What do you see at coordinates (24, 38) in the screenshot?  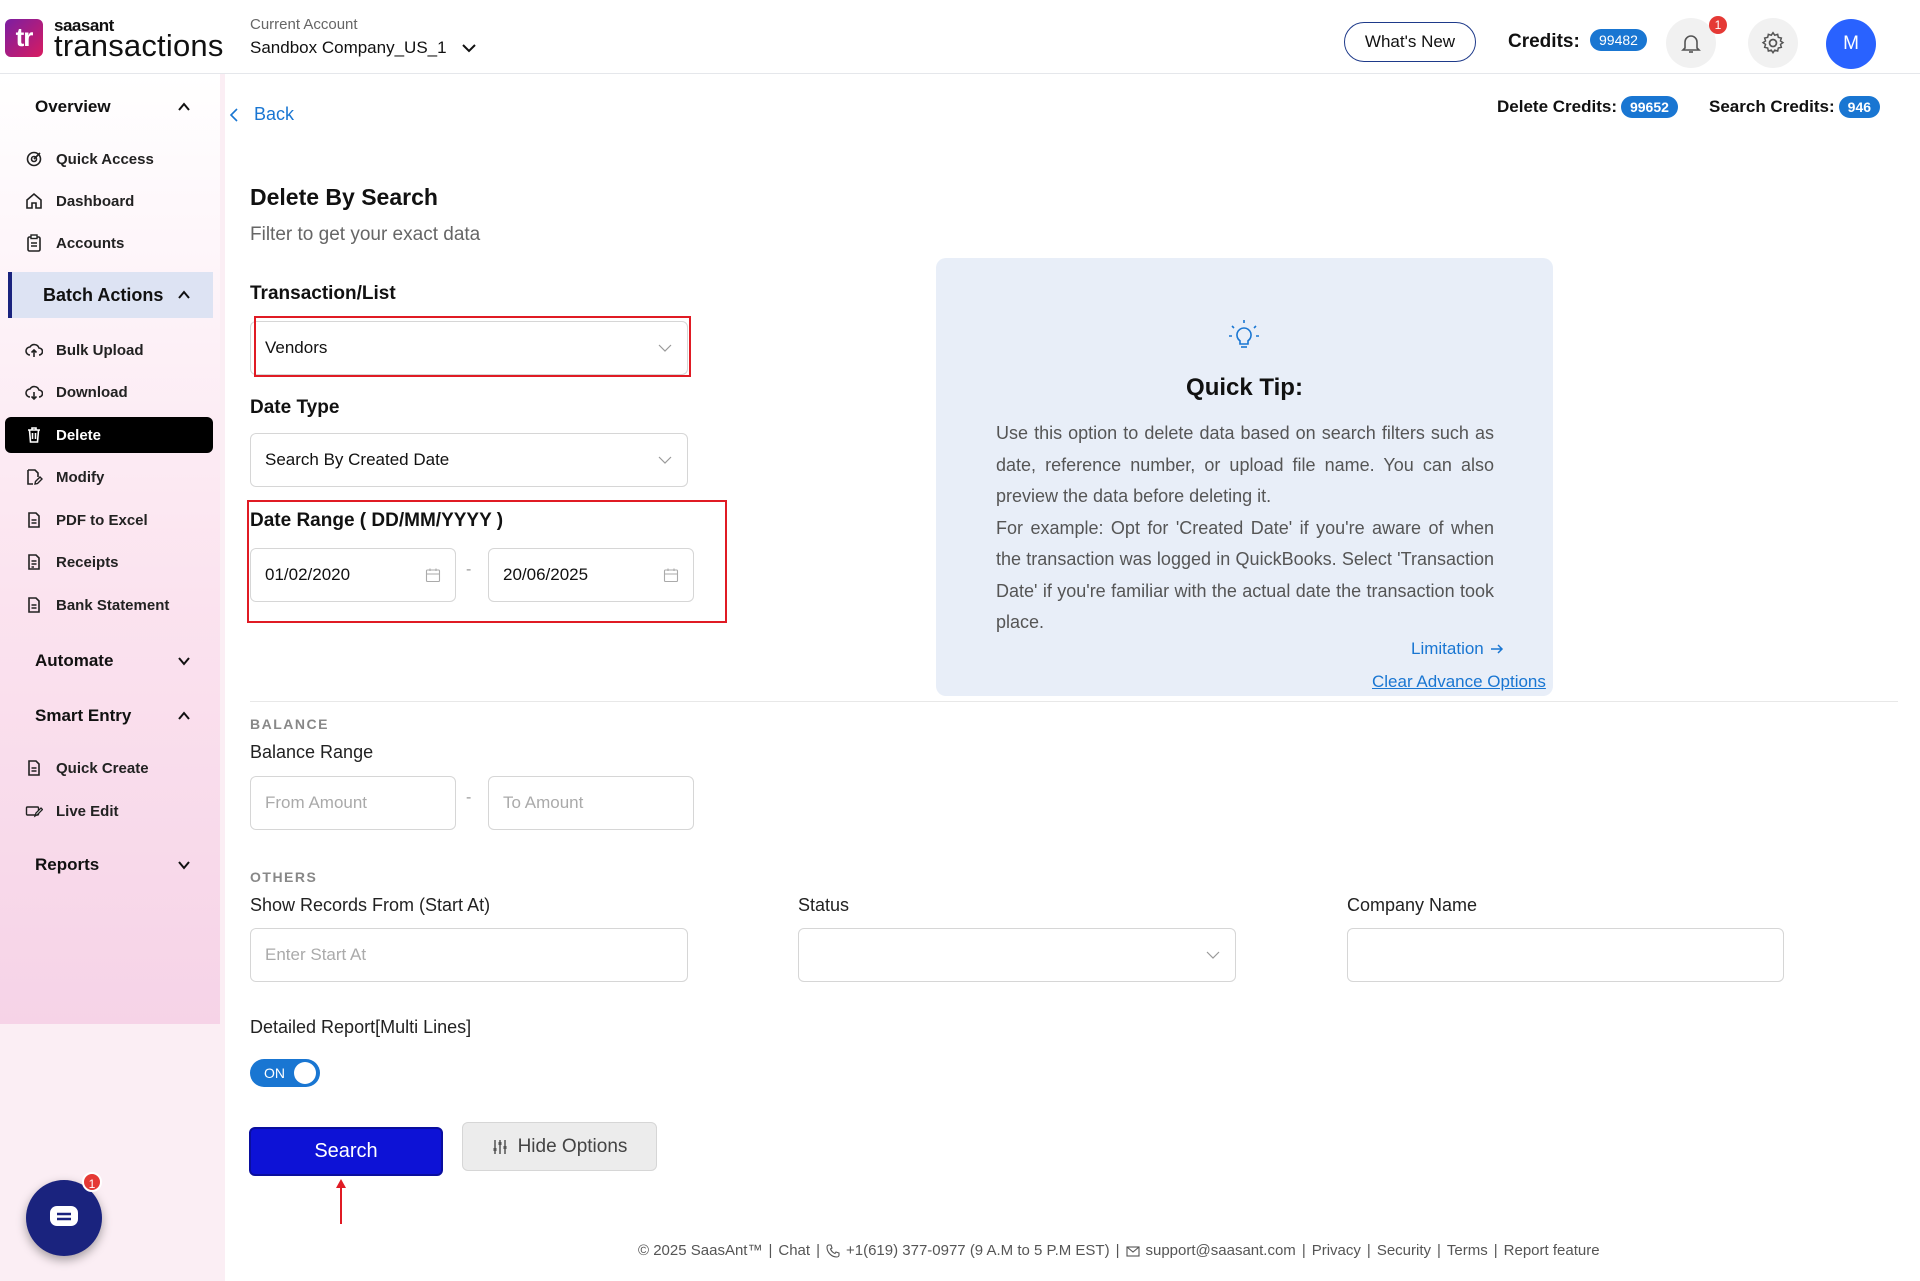 I see `logo-mark: tr` at bounding box center [24, 38].